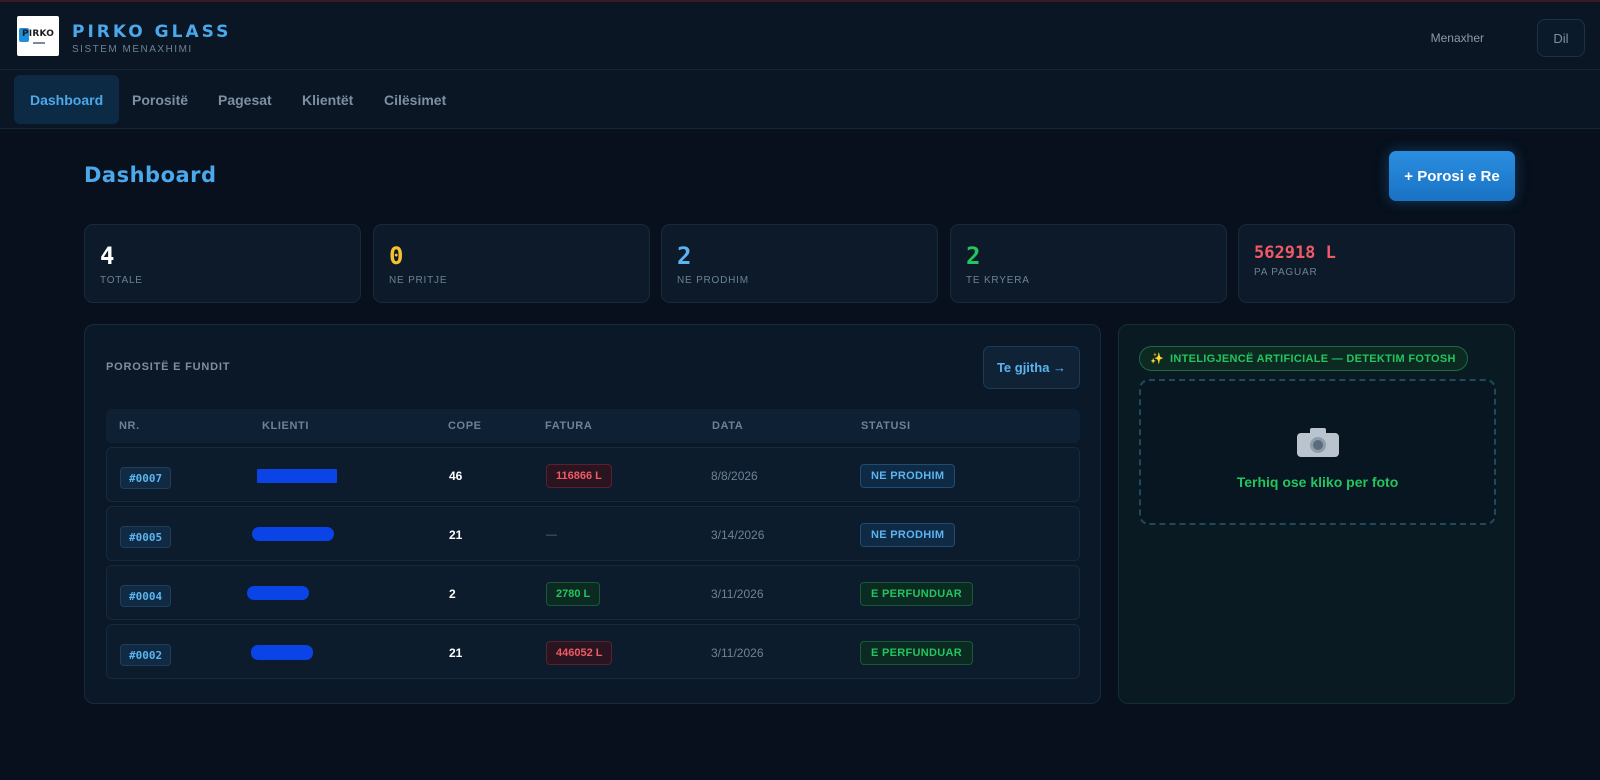 The width and height of the screenshot is (1600, 780). What do you see at coordinates (152, 32) in the screenshot?
I see `brand-title: PIRKO GLASS` at bounding box center [152, 32].